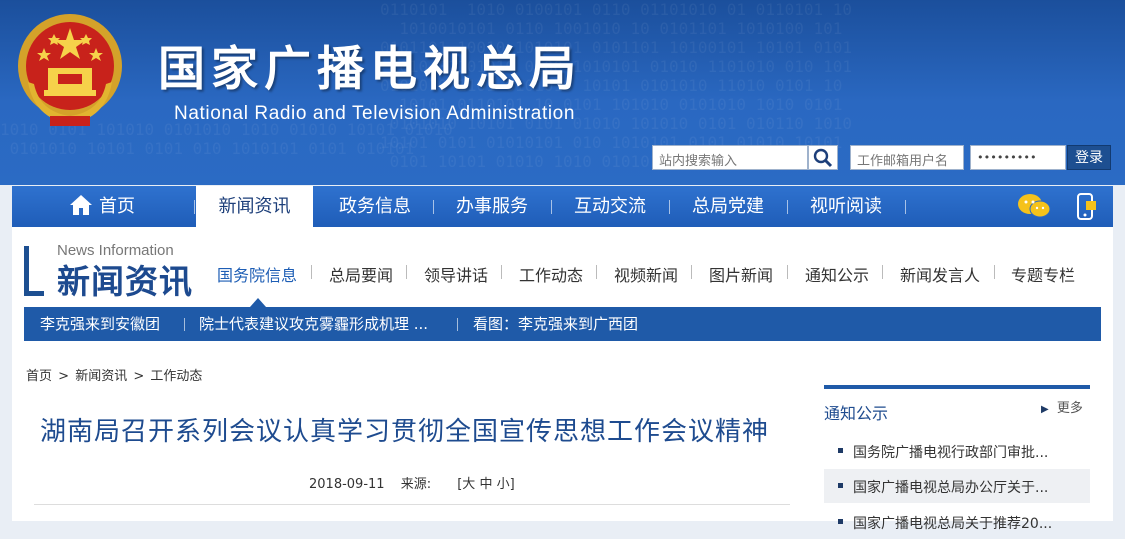 This screenshot has height=539, width=1125. I want to click on breadcrumb: 首页 > 新闻资讯 > 工作动态, so click(114, 374).